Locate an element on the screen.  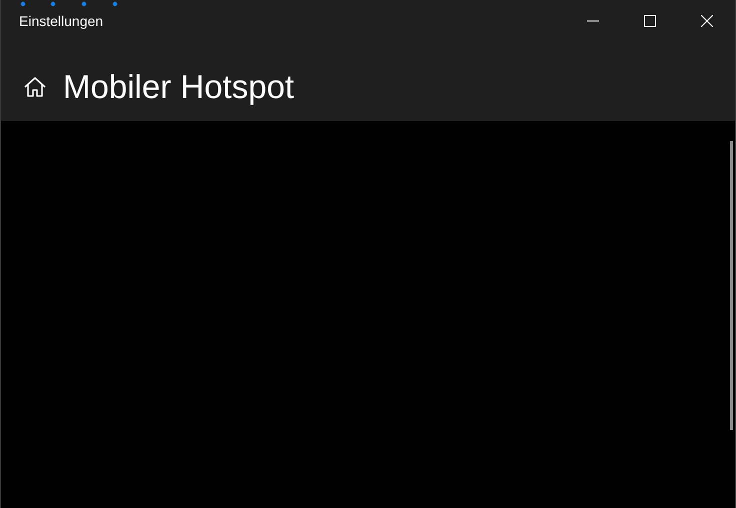
home-icon is located at coordinates (35, 87).